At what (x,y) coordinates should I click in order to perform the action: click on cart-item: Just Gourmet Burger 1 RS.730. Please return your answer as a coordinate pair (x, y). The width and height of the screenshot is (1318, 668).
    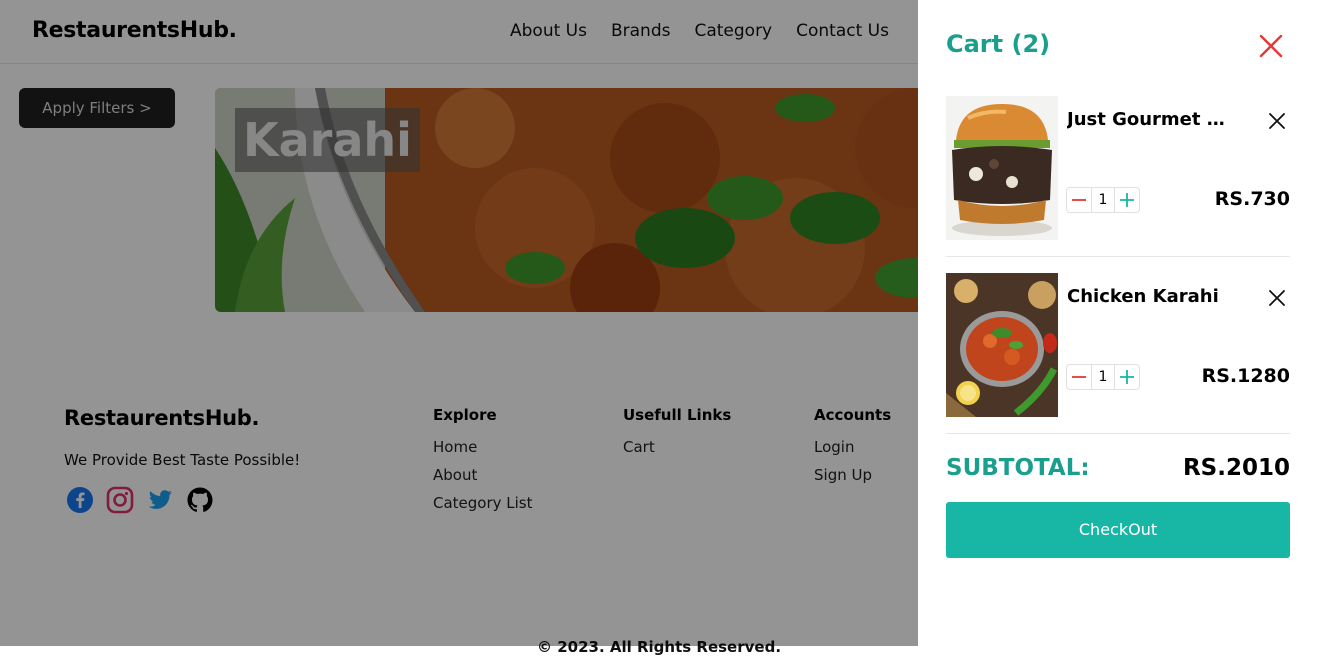
    Looking at the image, I should click on (1118, 176).